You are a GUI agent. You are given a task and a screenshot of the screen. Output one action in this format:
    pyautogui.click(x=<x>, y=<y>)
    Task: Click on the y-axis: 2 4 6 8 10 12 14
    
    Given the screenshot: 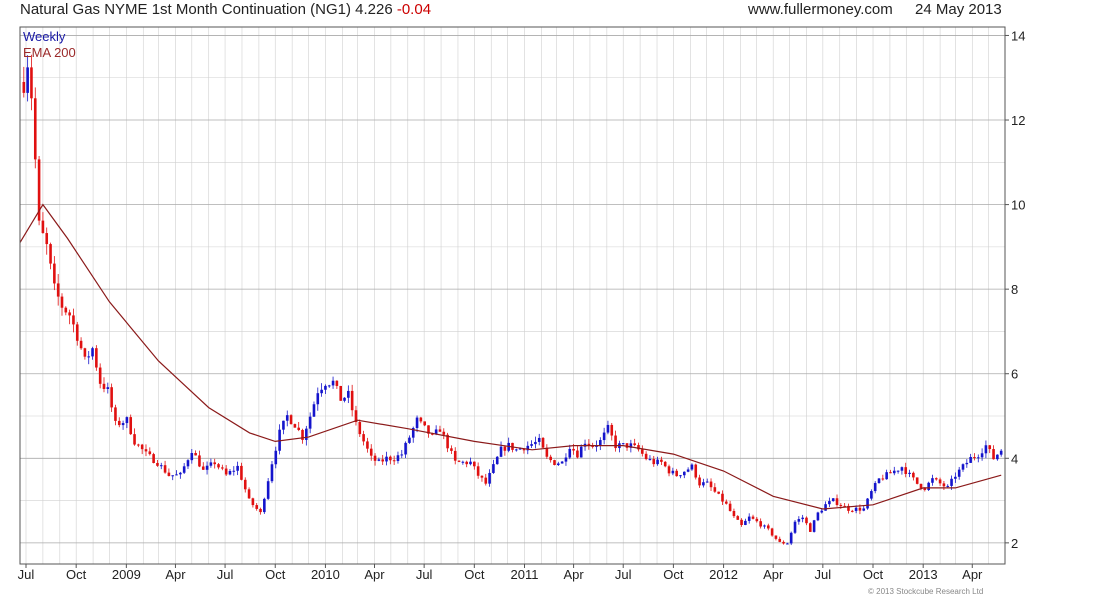 What is the action you would take?
    pyautogui.click(x=1015, y=289)
    